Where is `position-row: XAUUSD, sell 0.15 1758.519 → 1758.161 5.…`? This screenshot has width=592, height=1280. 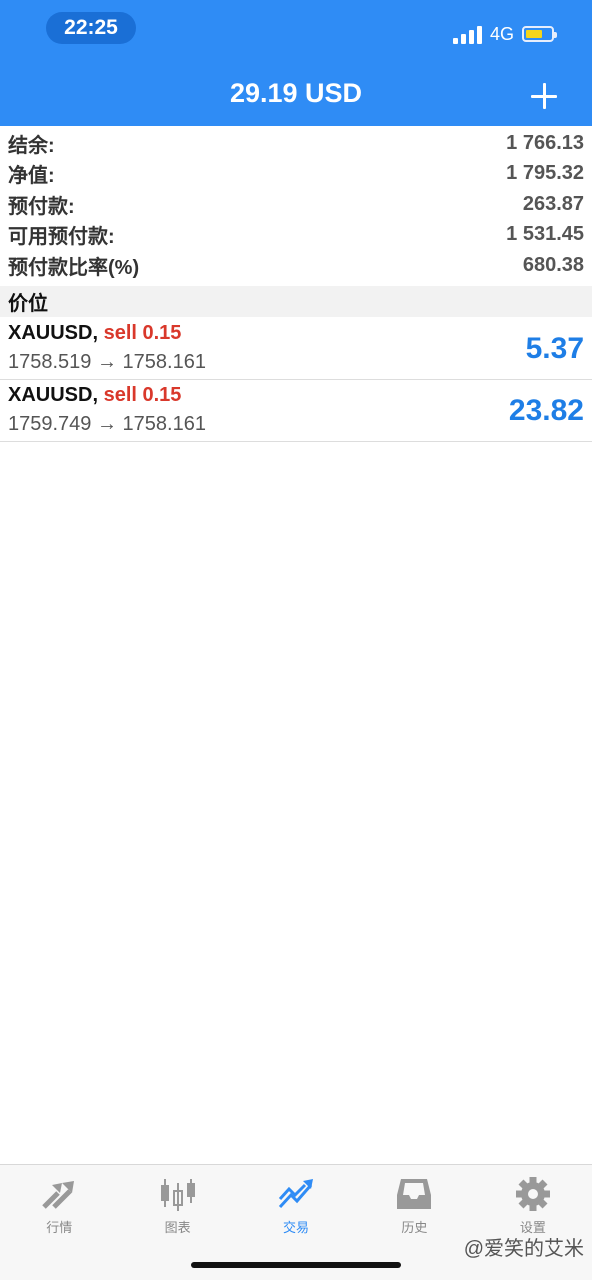
position-row: XAUUSD, sell 0.15 1758.519 → 1758.161 5.… is located at coordinates (296, 349).